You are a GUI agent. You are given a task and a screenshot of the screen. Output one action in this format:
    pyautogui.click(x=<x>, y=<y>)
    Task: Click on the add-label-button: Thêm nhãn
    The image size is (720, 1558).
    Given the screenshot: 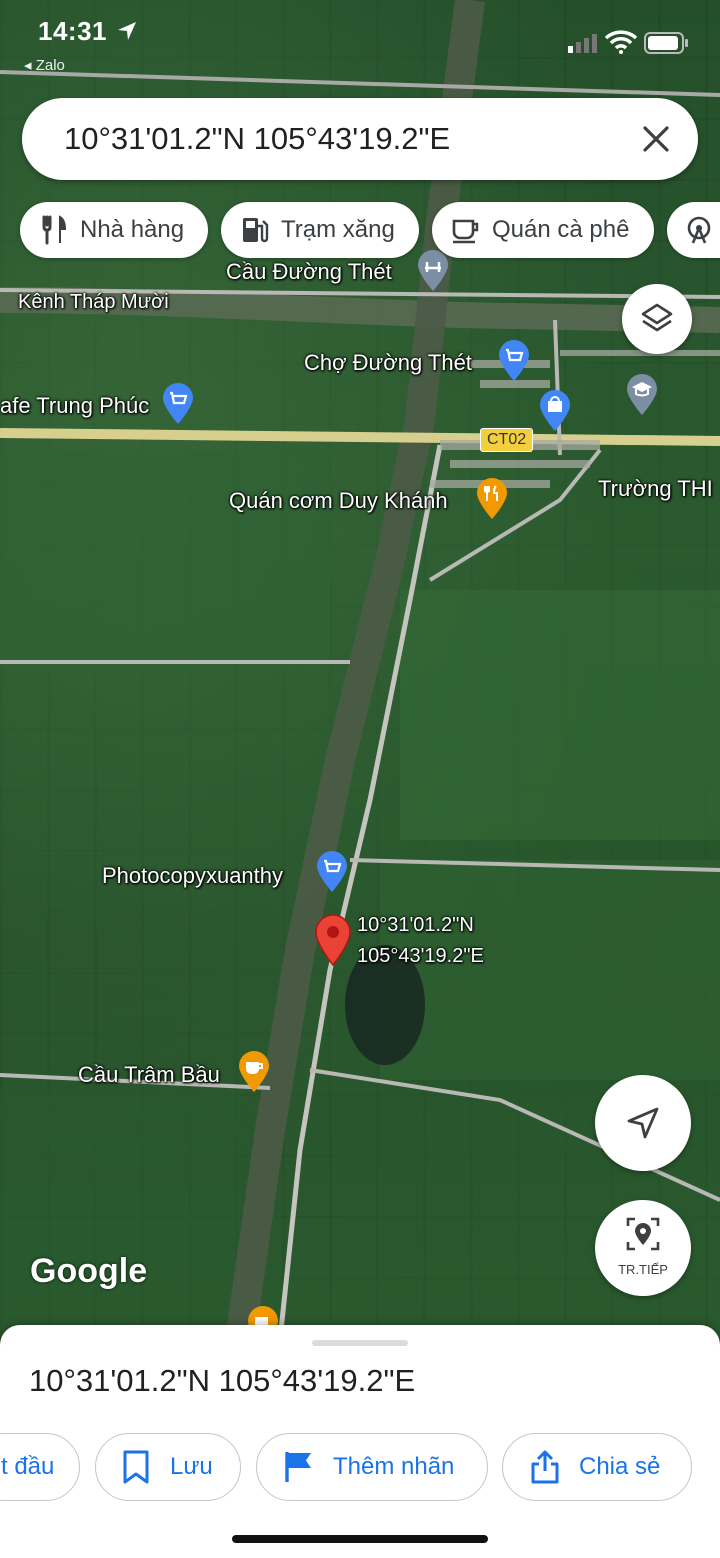 What is the action you would take?
    pyautogui.click(x=372, y=1467)
    